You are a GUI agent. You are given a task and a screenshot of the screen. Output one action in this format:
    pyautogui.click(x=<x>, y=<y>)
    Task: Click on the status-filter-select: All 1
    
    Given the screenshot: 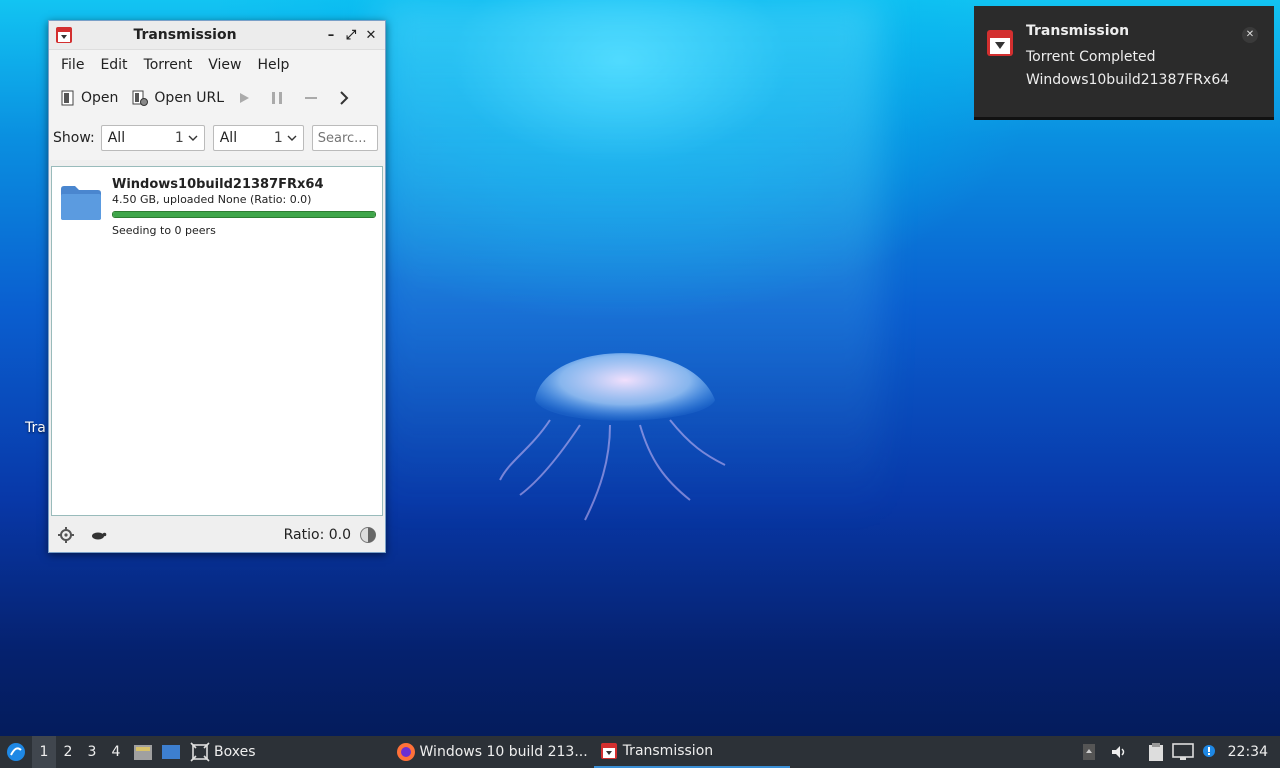 What is the action you would take?
    pyautogui.click(x=152, y=138)
    